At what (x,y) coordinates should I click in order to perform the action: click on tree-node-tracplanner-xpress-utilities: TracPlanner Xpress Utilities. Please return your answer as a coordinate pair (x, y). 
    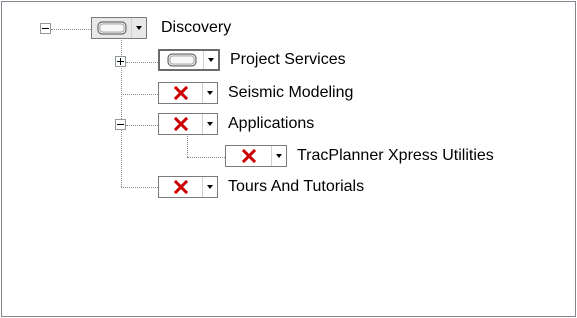
    Looking at the image, I should click on (390, 157).